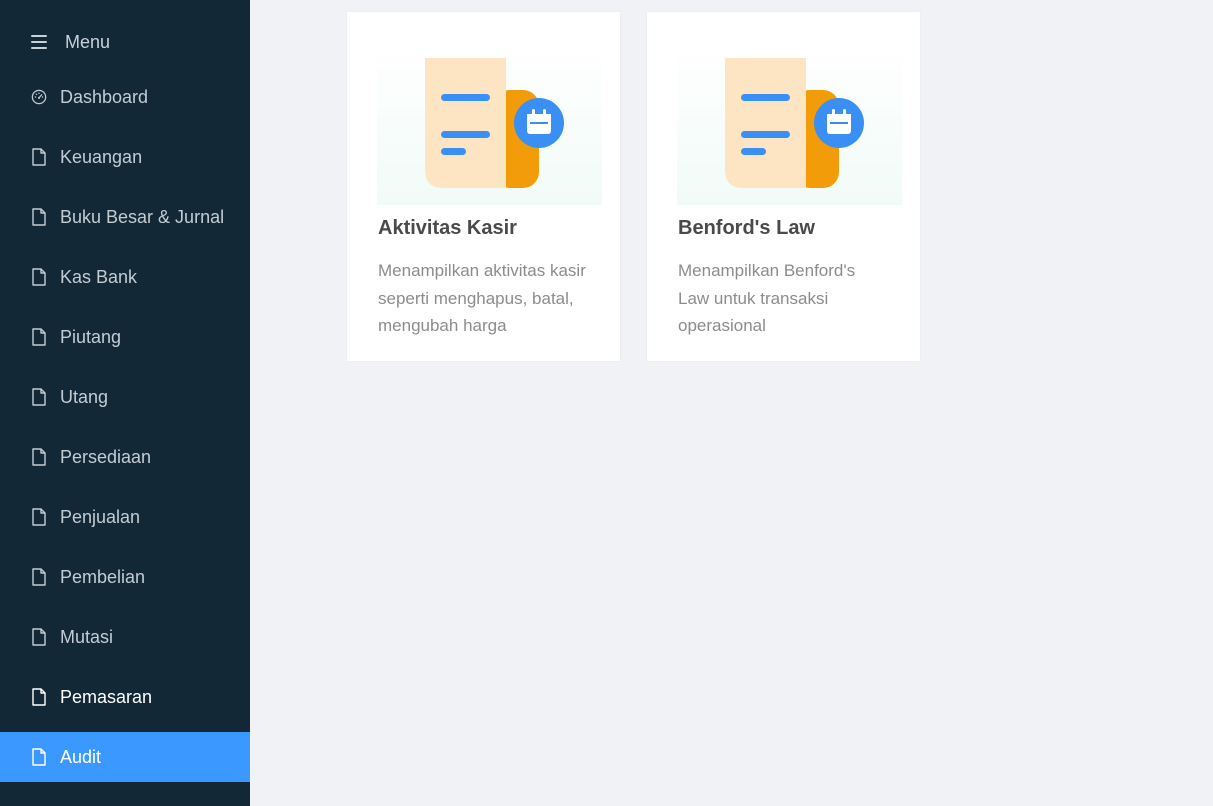 This screenshot has height=806, width=1213. Describe the element at coordinates (106, 696) in the screenshot. I see `sidebar-item-label: Pemasaran` at that location.